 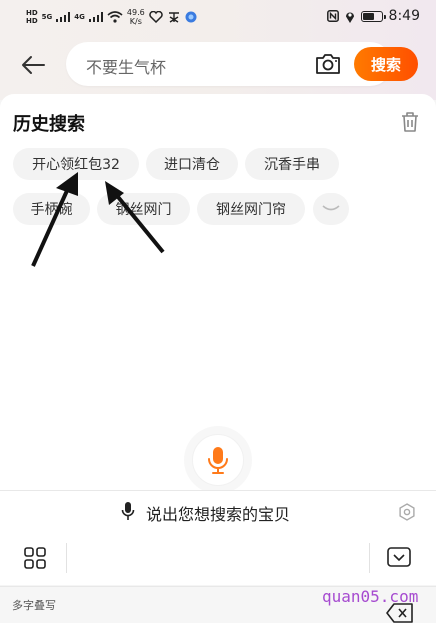 I want to click on translate-icon, so click(x=173, y=17).